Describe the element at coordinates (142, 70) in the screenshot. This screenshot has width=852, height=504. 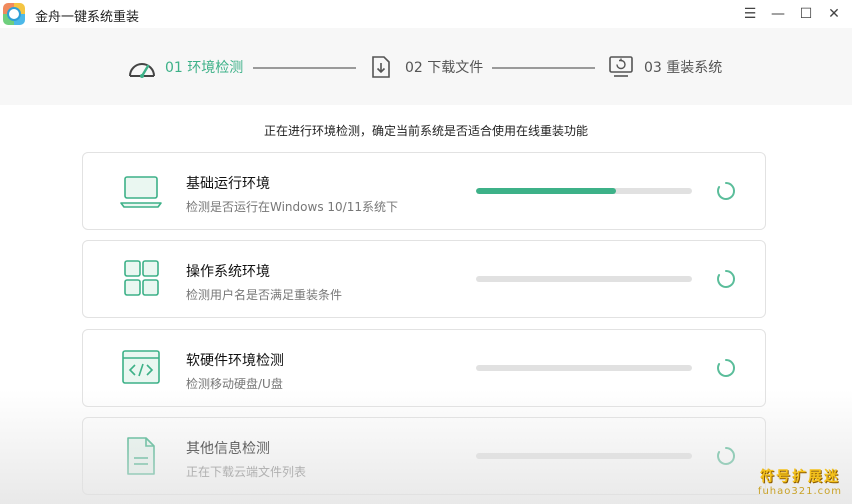
I see `speedometer-icon` at that location.